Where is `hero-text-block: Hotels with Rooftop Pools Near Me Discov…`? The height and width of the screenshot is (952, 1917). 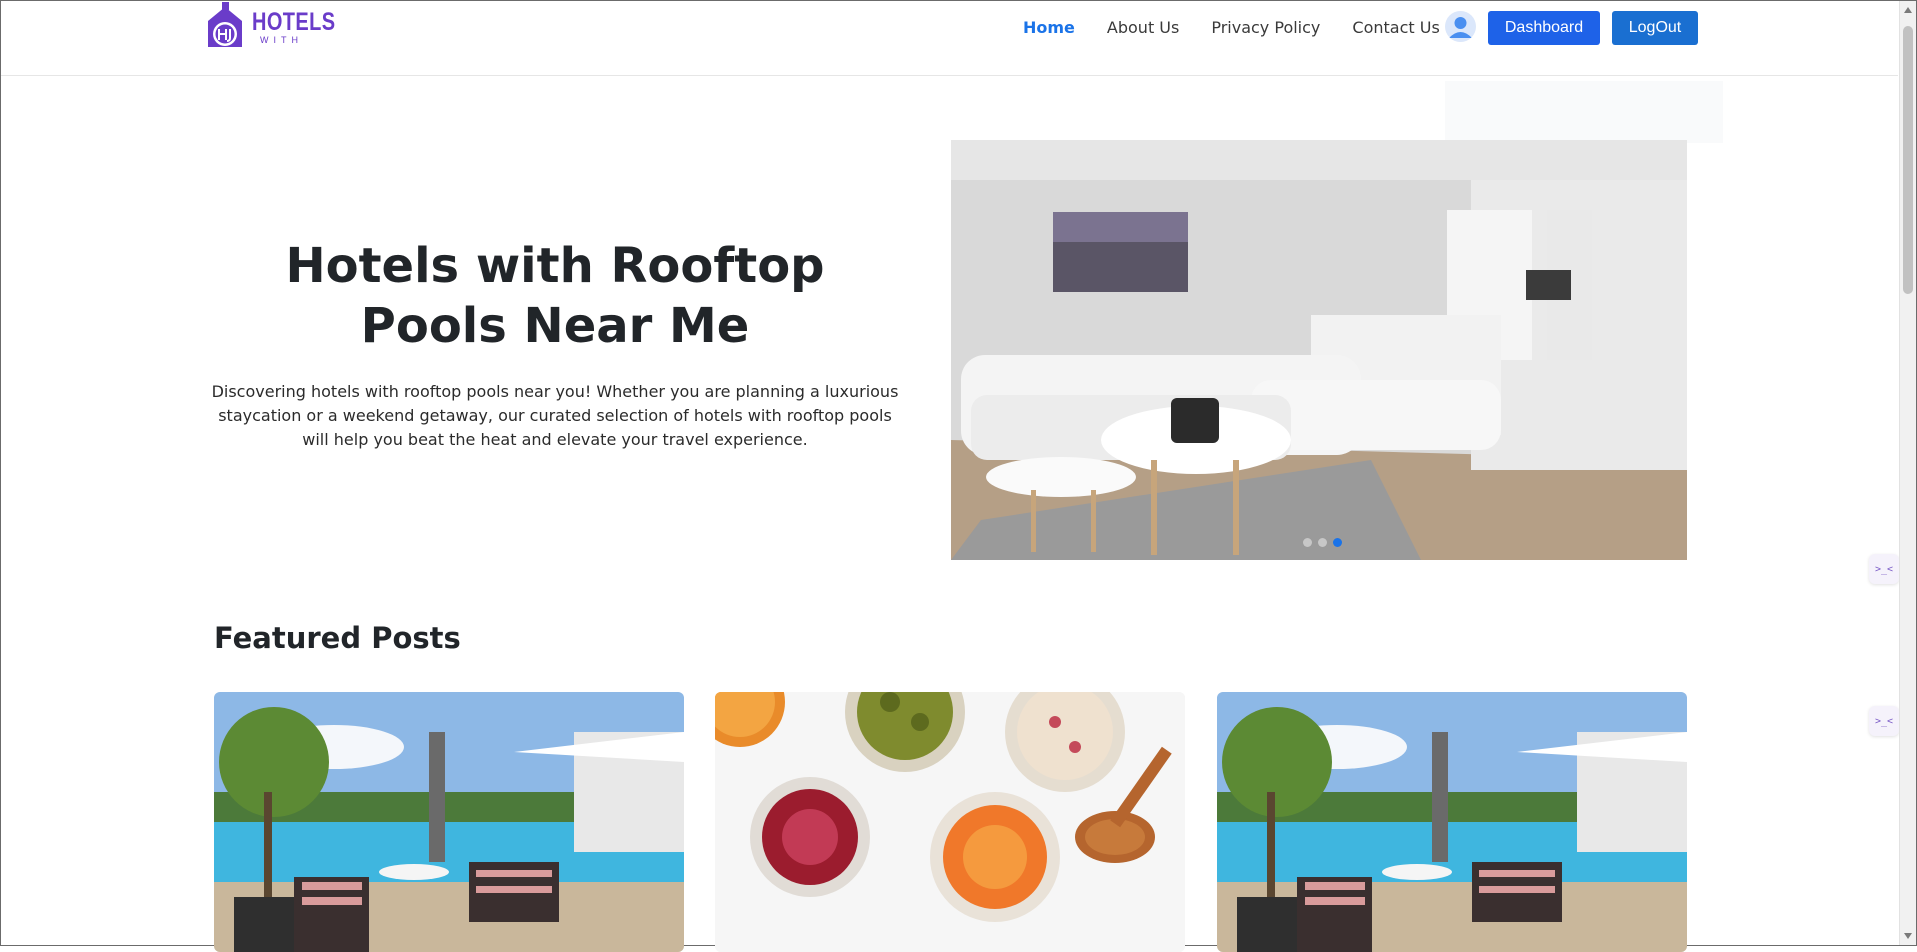 hero-text-block: Hotels with Rooftop Pools Near Me Discov… is located at coordinates (555, 344).